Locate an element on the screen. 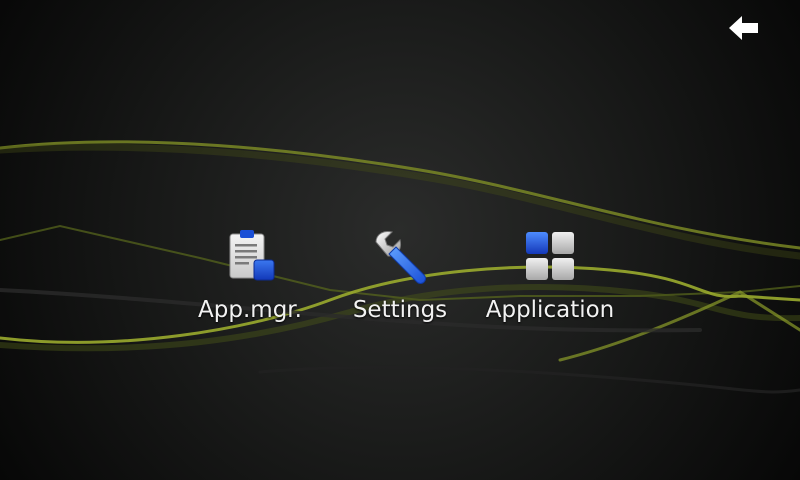 This screenshot has height=480, width=800. wrench-icon is located at coordinates (400, 257).